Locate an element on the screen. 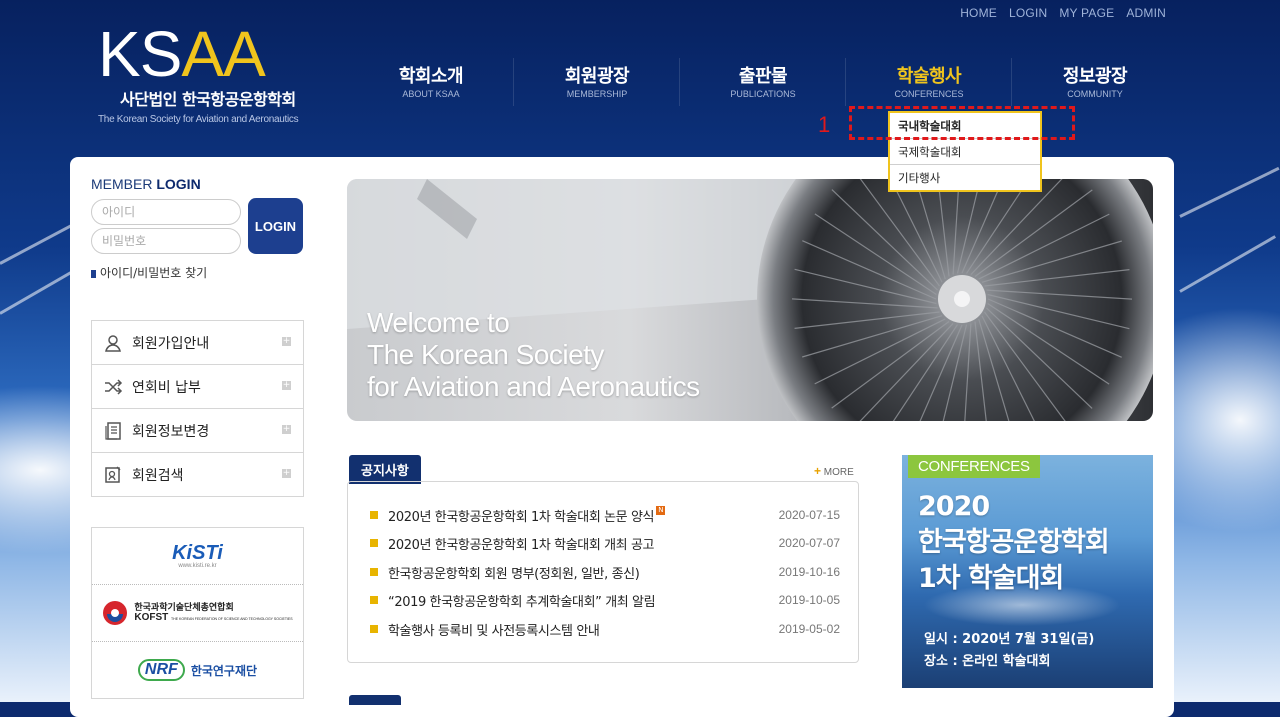  nav-sublabel: COMMUNITY is located at coordinates (1095, 94).